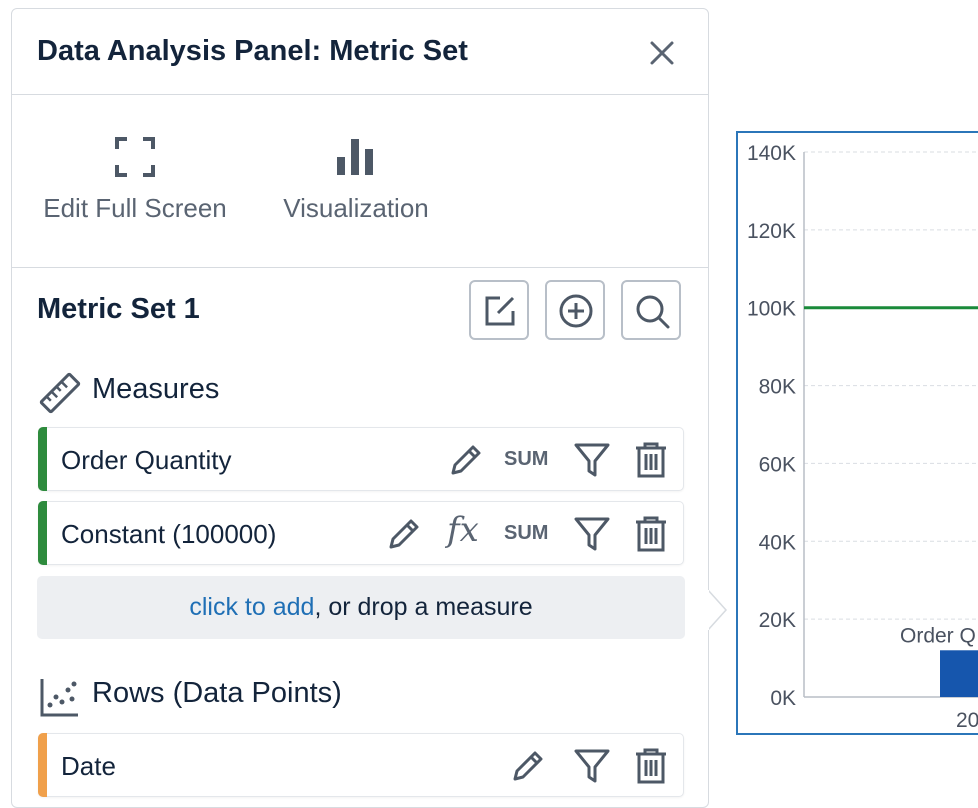  I want to click on measure-name: Constant (100000), so click(169, 534).